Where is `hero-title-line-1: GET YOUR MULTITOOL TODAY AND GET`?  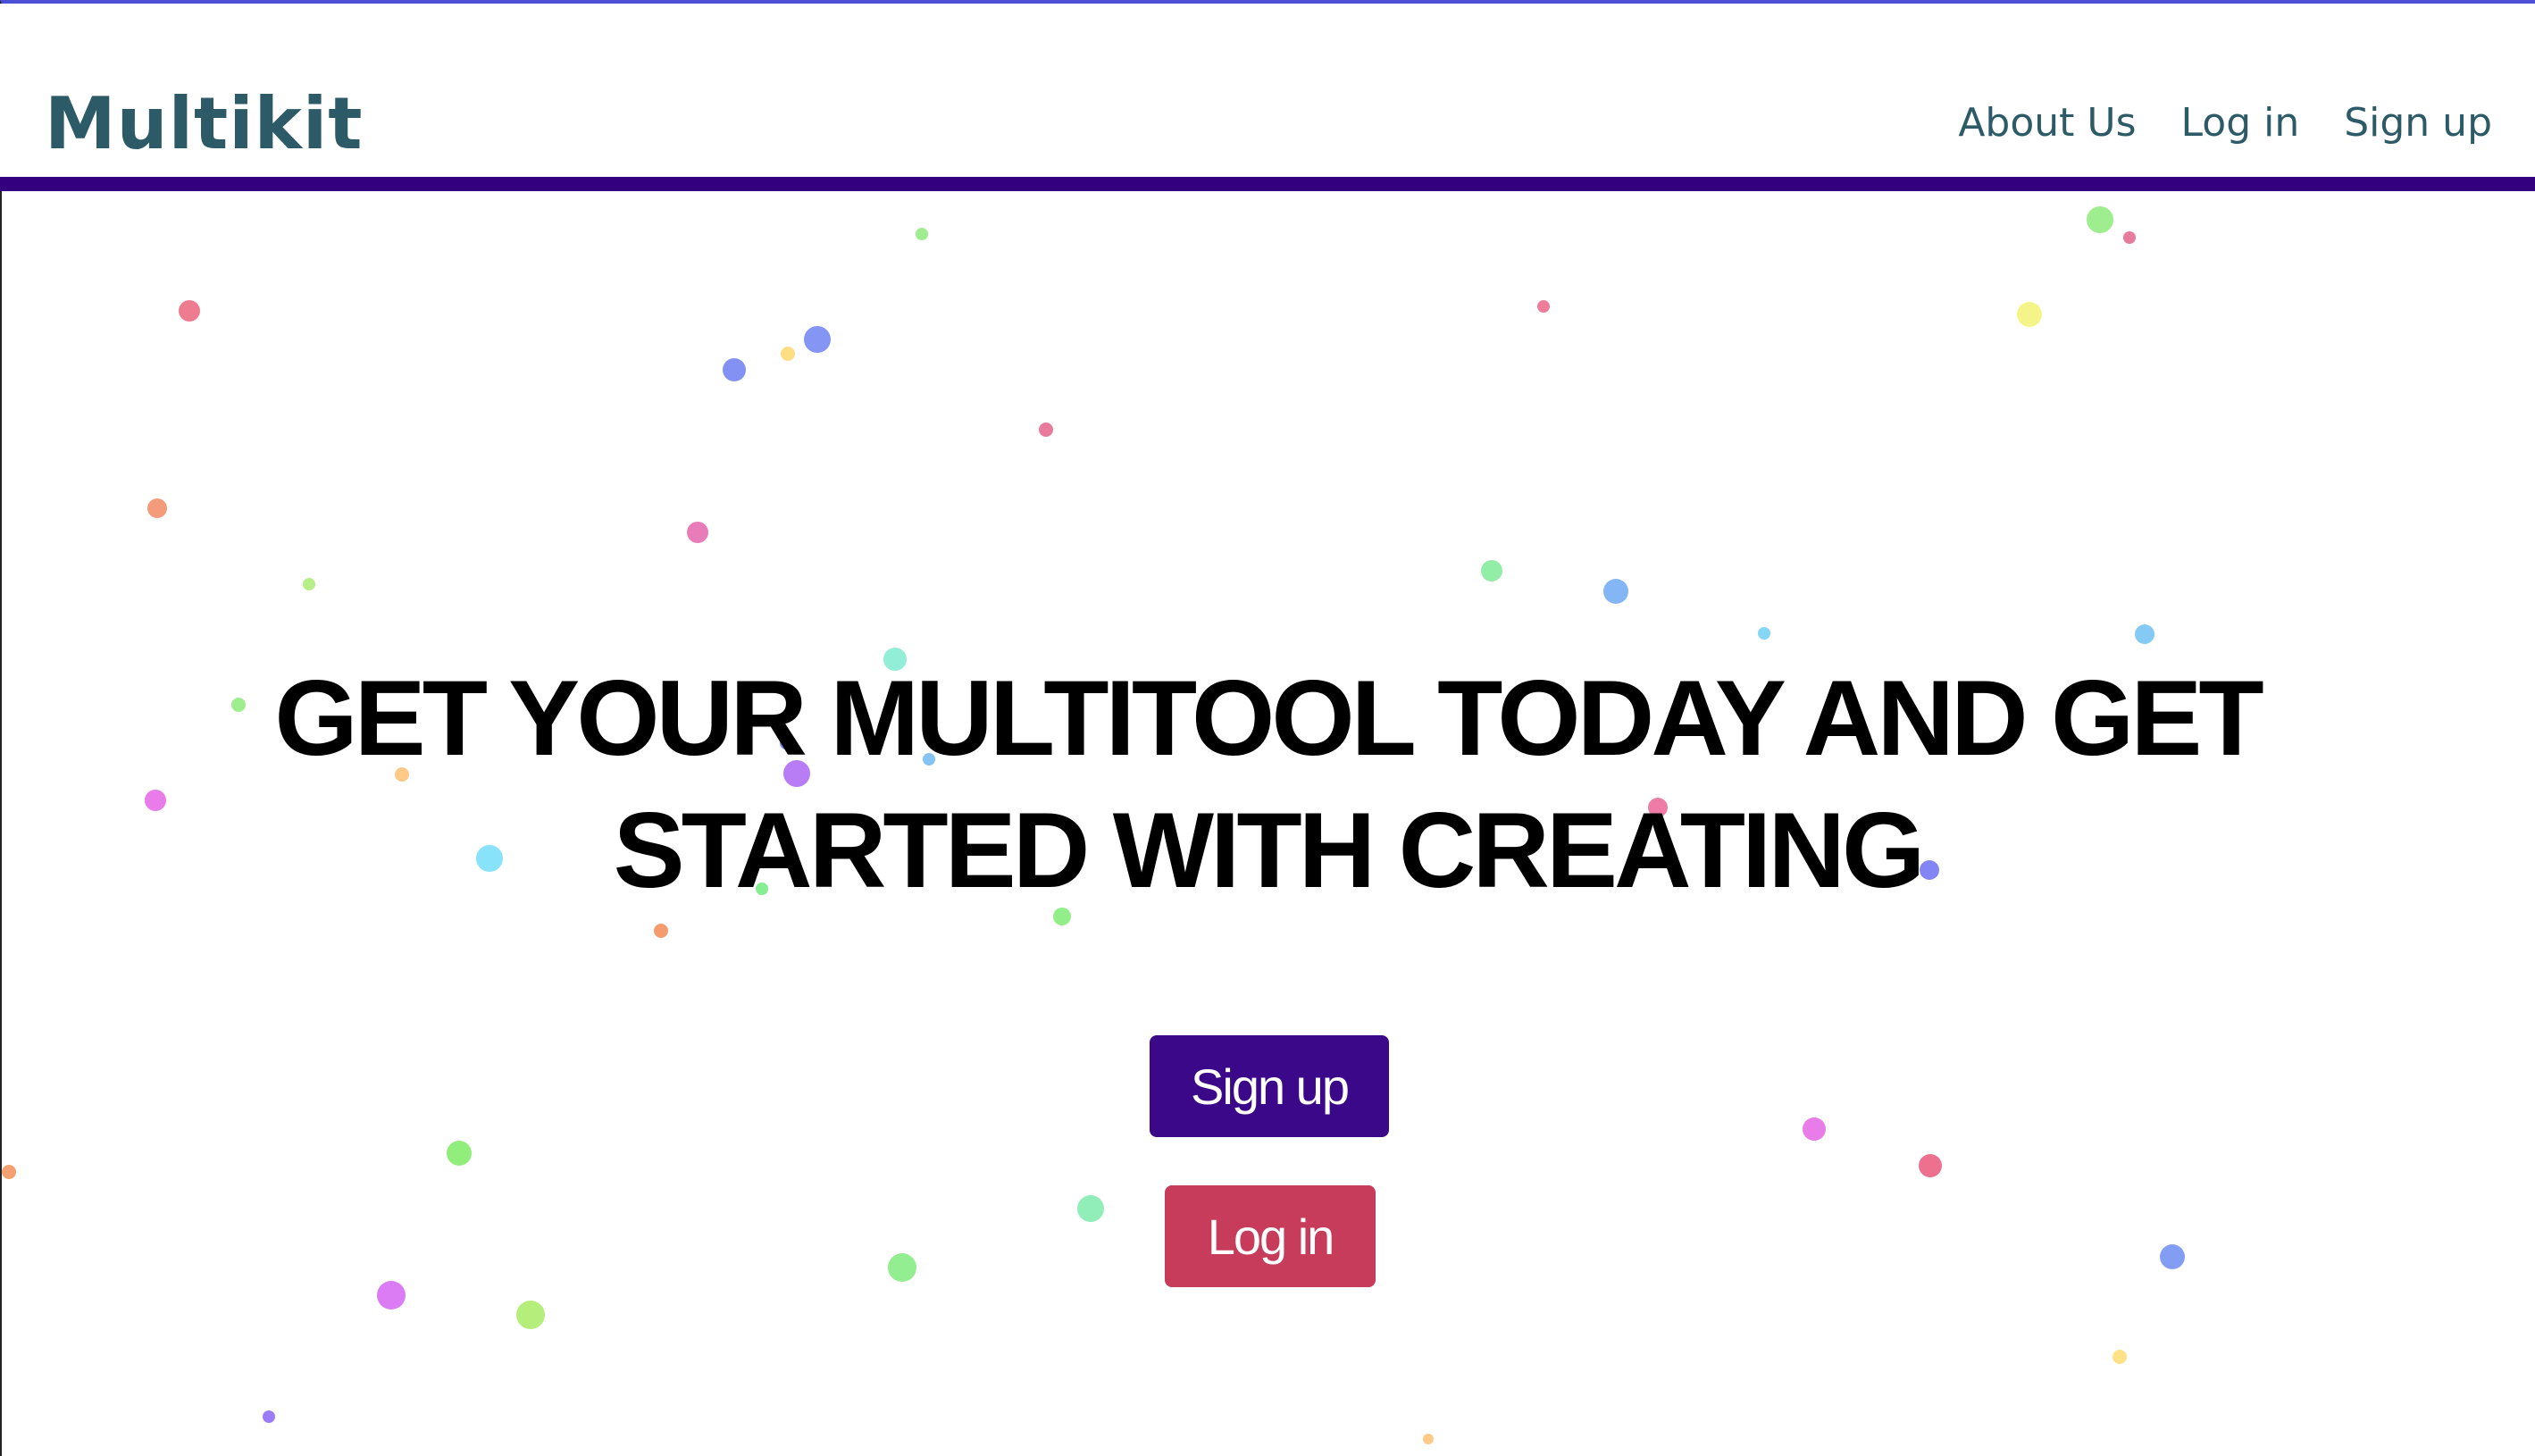
hero-title-line-1: GET YOUR MULTITOOL TODAY AND GET is located at coordinates (1268, 718).